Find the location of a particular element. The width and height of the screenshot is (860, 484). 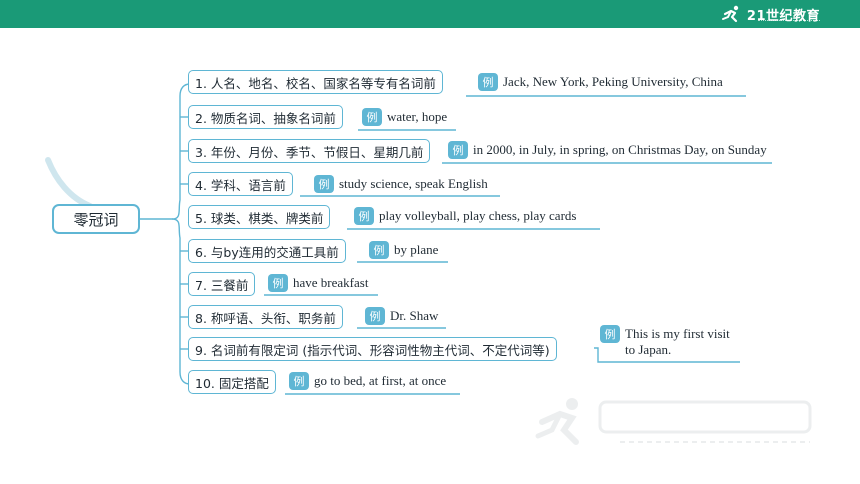

branch-label: 3. 年份、月份、季节、节假日、星期几前 is located at coordinates (309, 152).